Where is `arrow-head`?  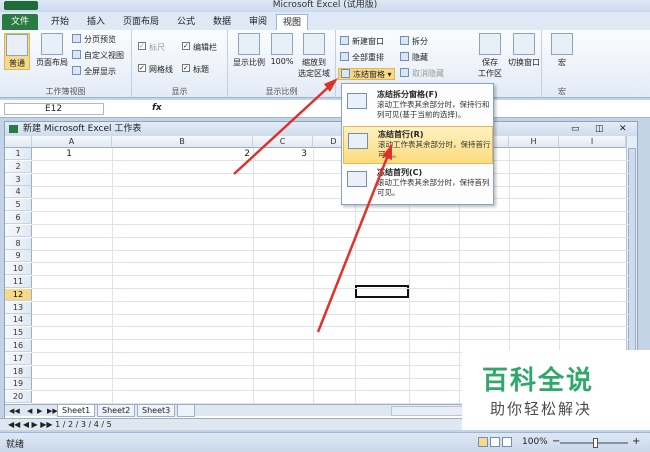
arrow-head is located at coordinates (387, 152).